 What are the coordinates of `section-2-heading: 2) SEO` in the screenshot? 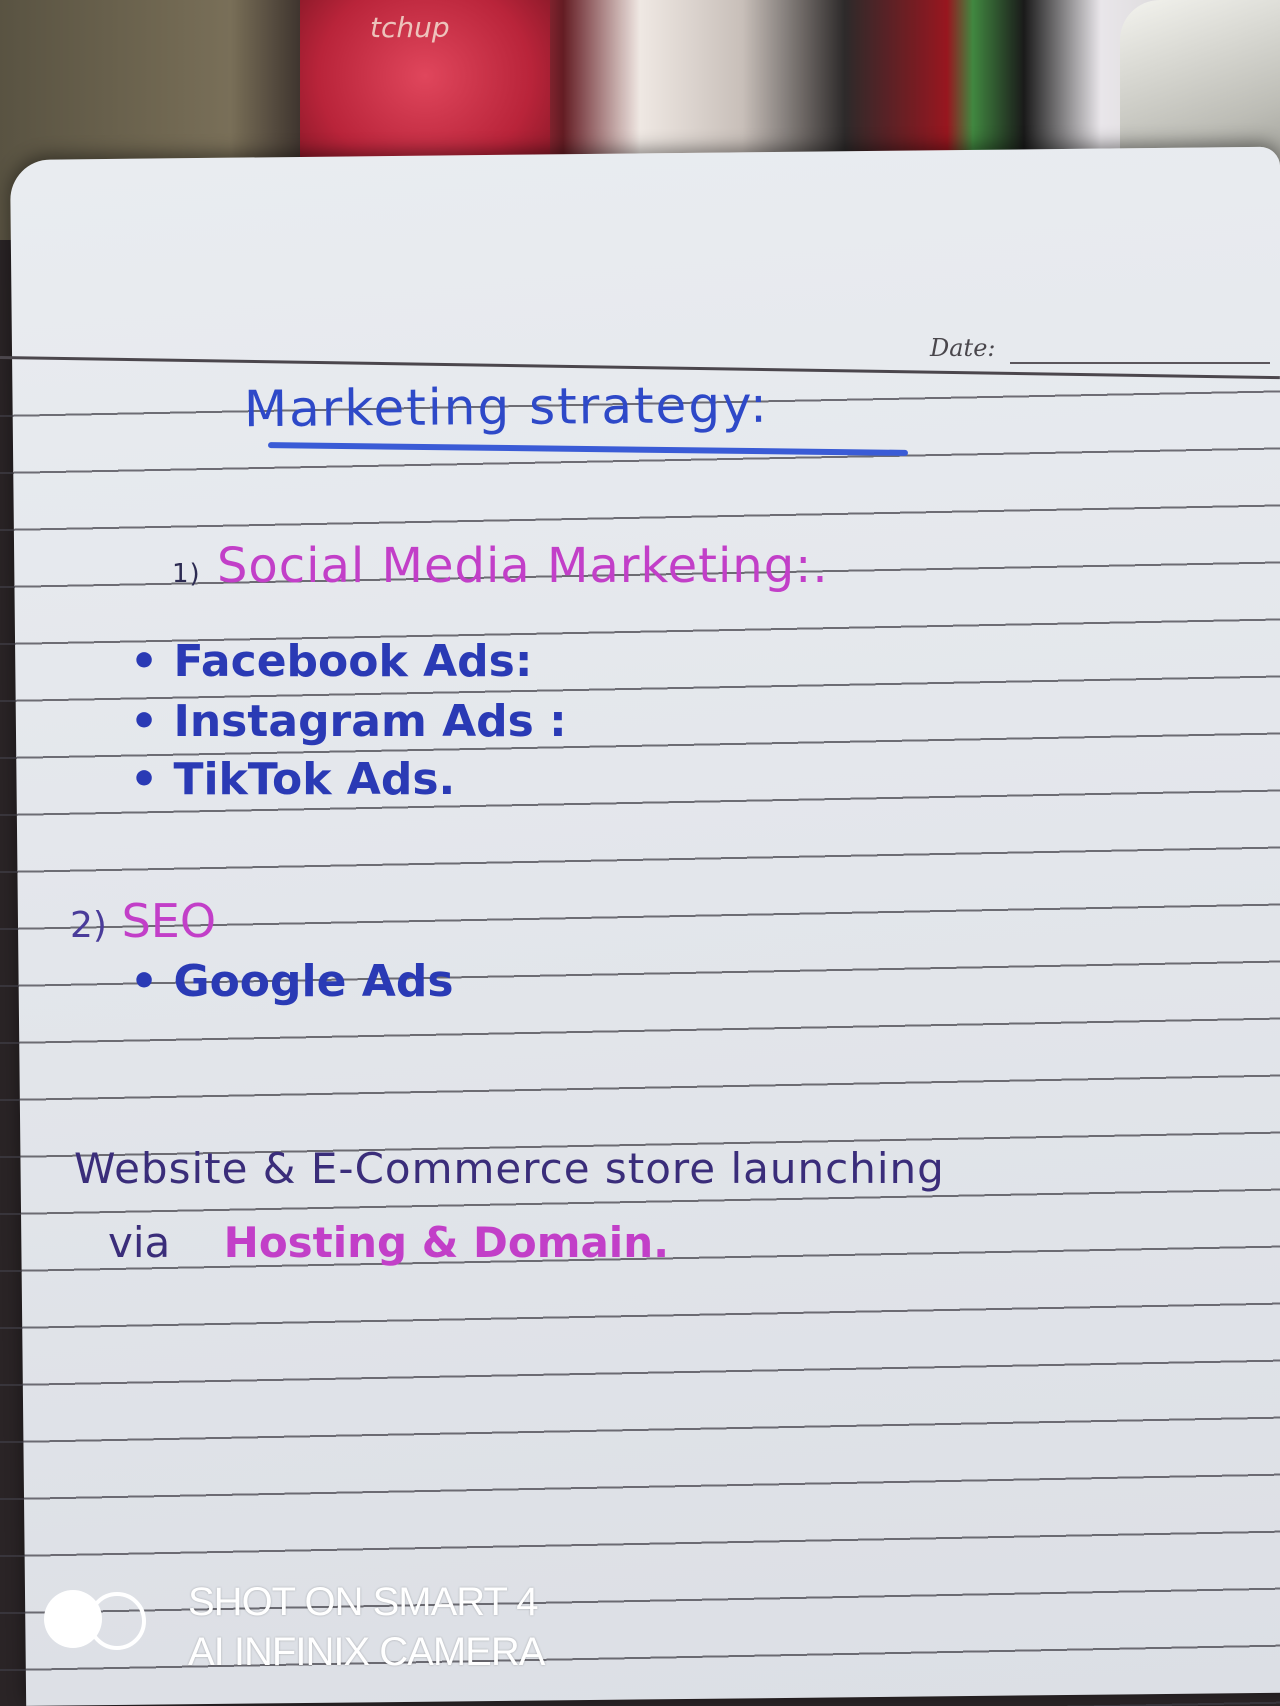 It's located at (143, 921).